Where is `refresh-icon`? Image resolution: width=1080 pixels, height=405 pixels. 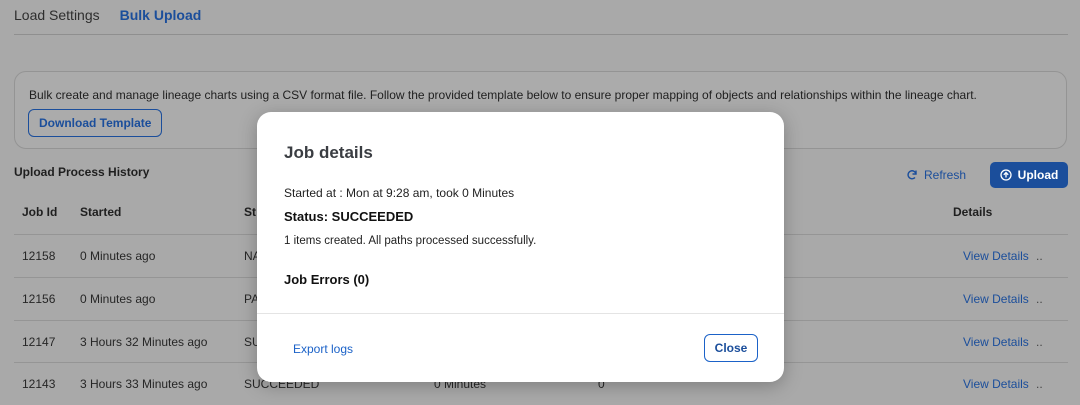 refresh-icon is located at coordinates (912, 175).